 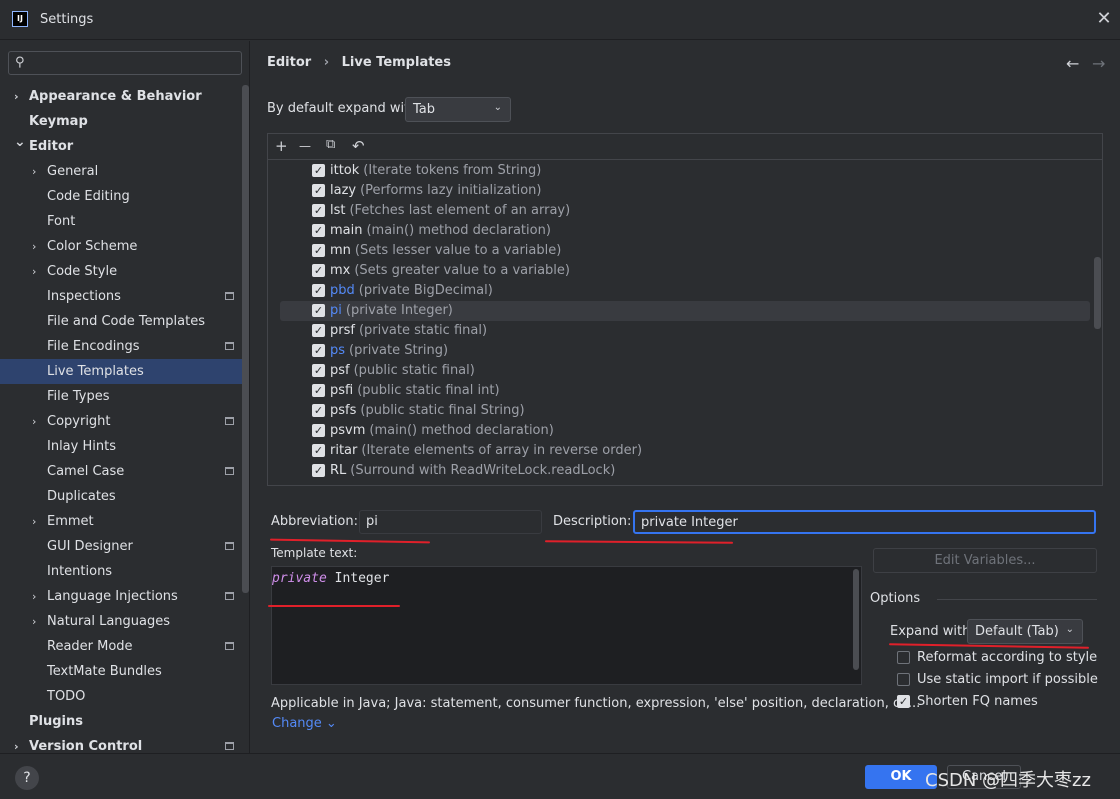 What do you see at coordinates (903, 679) in the screenshot?
I see `static-import-checkbox` at bounding box center [903, 679].